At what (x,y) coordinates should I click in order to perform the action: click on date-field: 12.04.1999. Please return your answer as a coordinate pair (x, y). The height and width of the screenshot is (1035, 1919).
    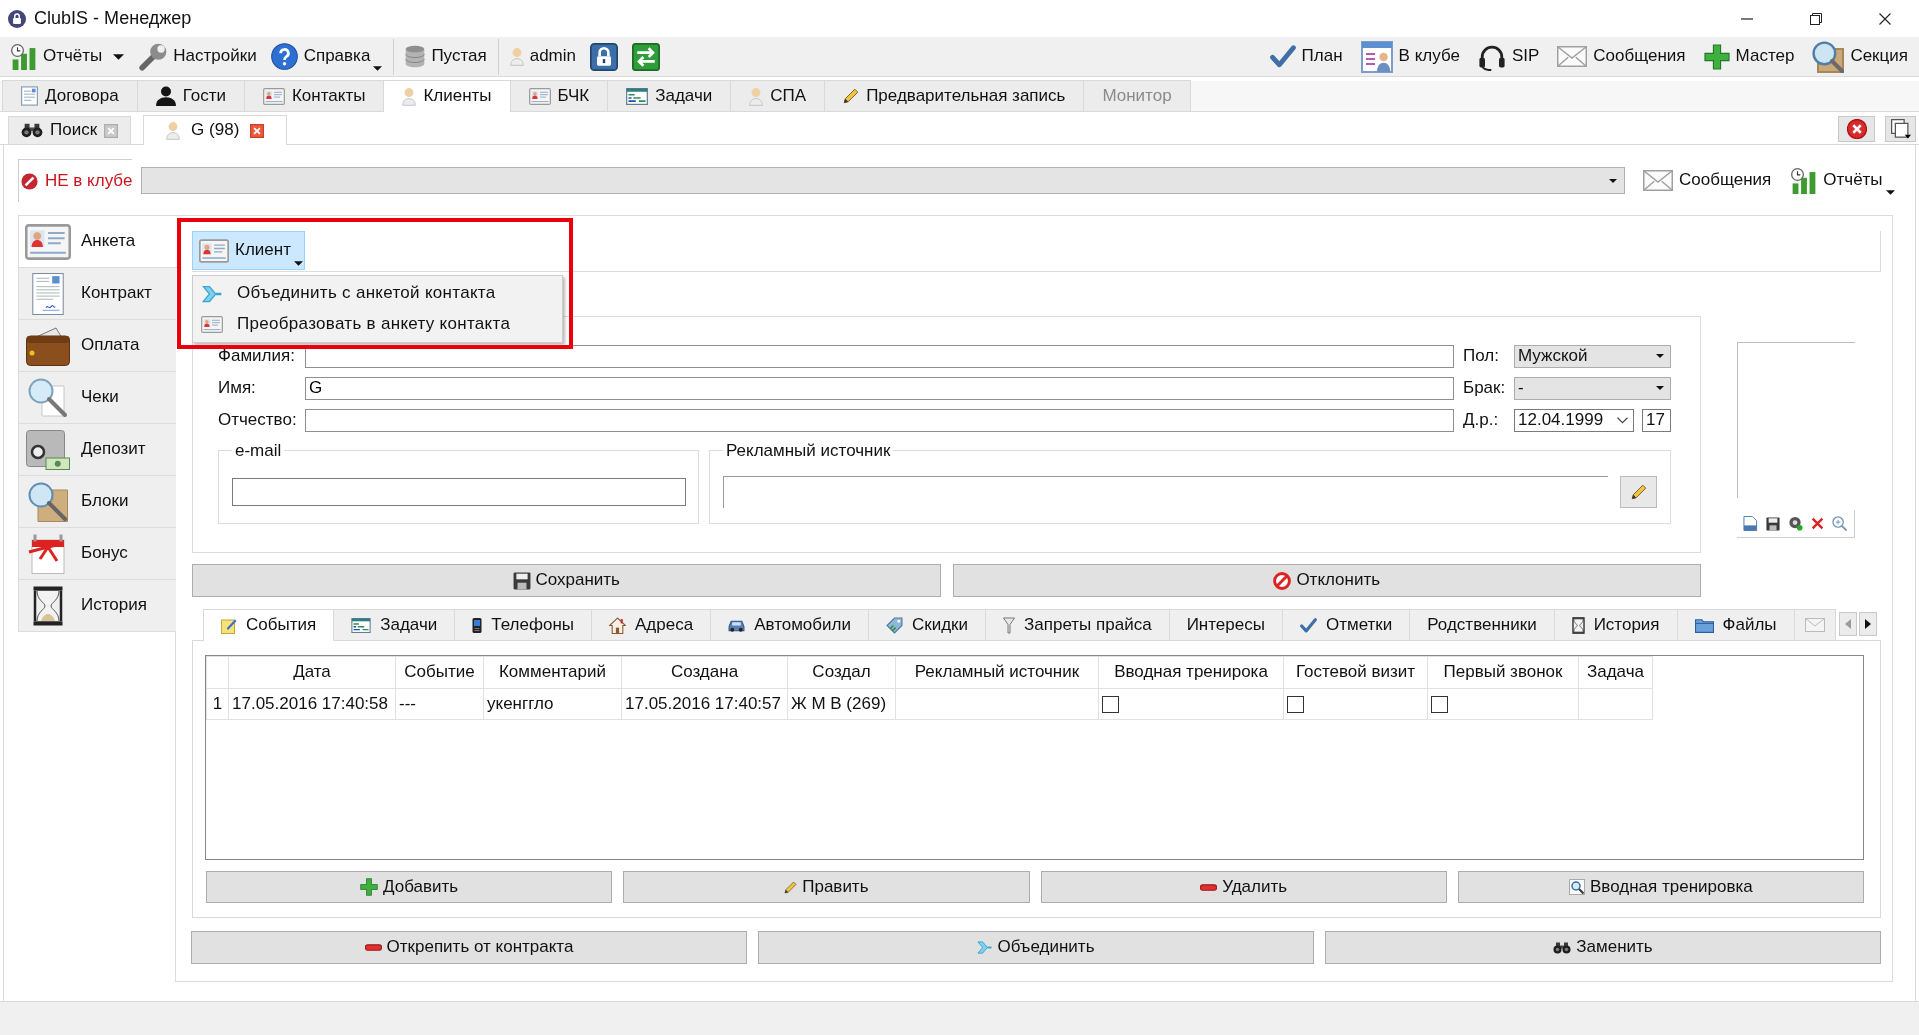
    Looking at the image, I should click on (1574, 420).